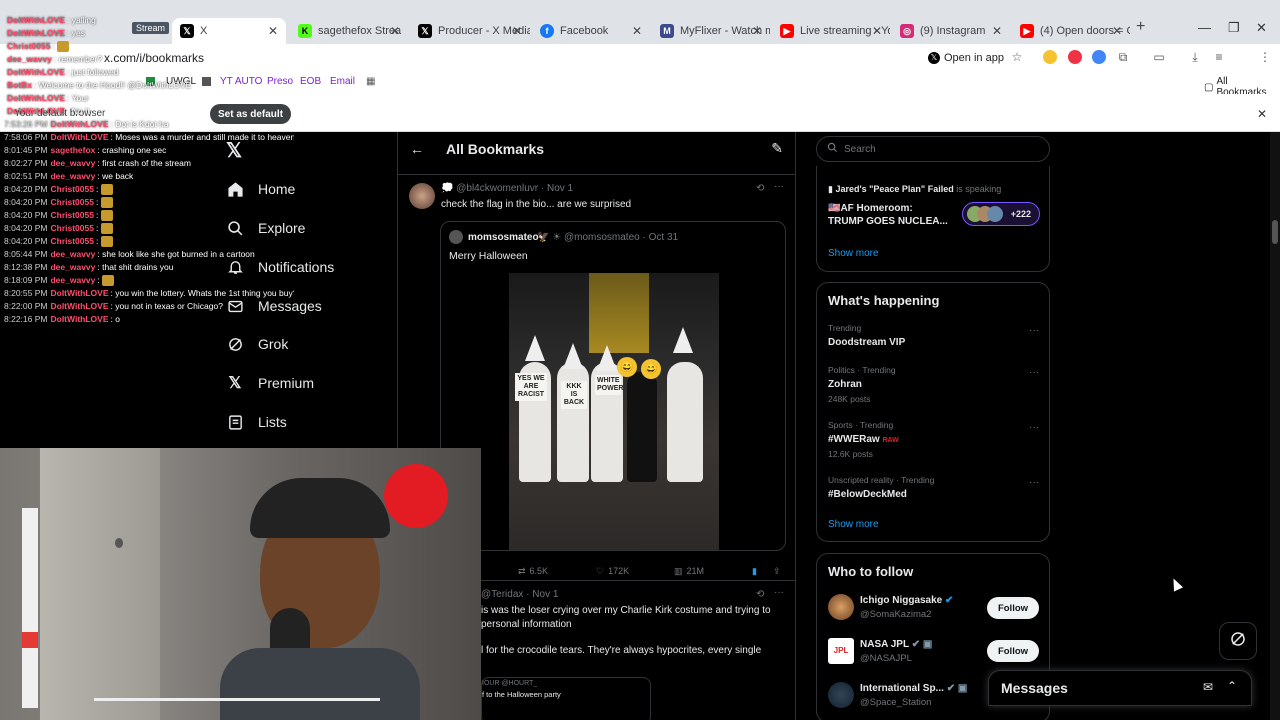 The width and height of the screenshot is (1280, 720). I want to click on tab-producer: 𝕏 Producer - X Media ✕, so click(470, 31).